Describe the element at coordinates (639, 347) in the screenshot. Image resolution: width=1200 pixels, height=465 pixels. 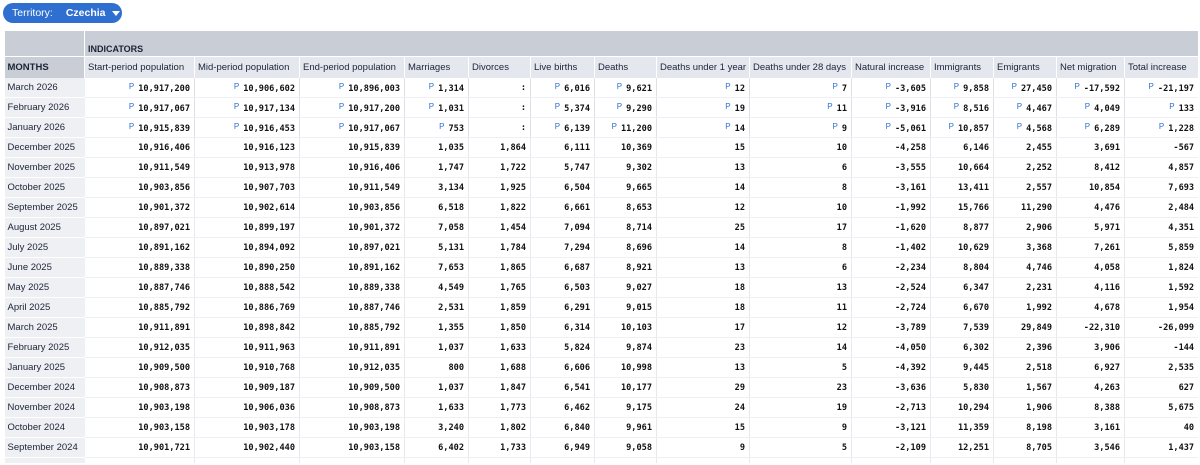
I see `cell-value: 9,874` at that location.